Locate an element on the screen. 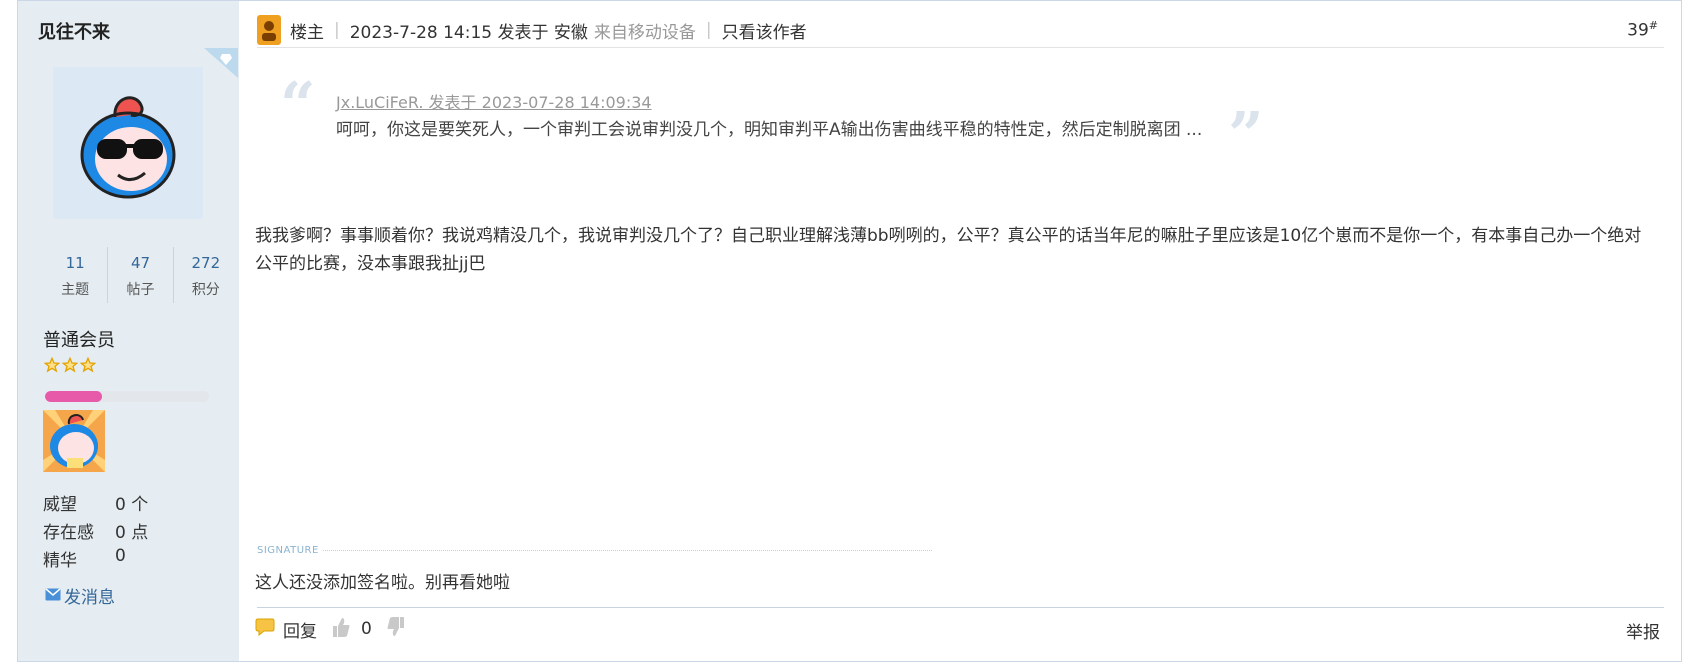 This screenshot has height=664, width=1693. header-divider is located at coordinates (960, 47).